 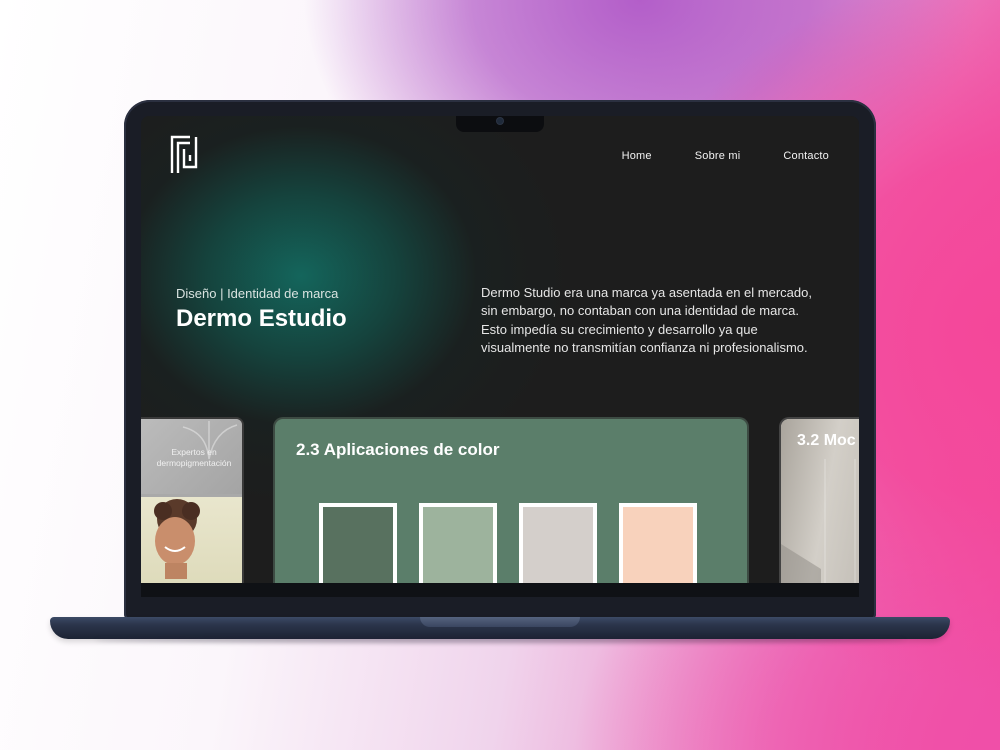 What do you see at coordinates (398, 449) in the screenshot?
I see `card-main-heading: 2.3 Aplicaciones de color` at bounding box center [398, 449].